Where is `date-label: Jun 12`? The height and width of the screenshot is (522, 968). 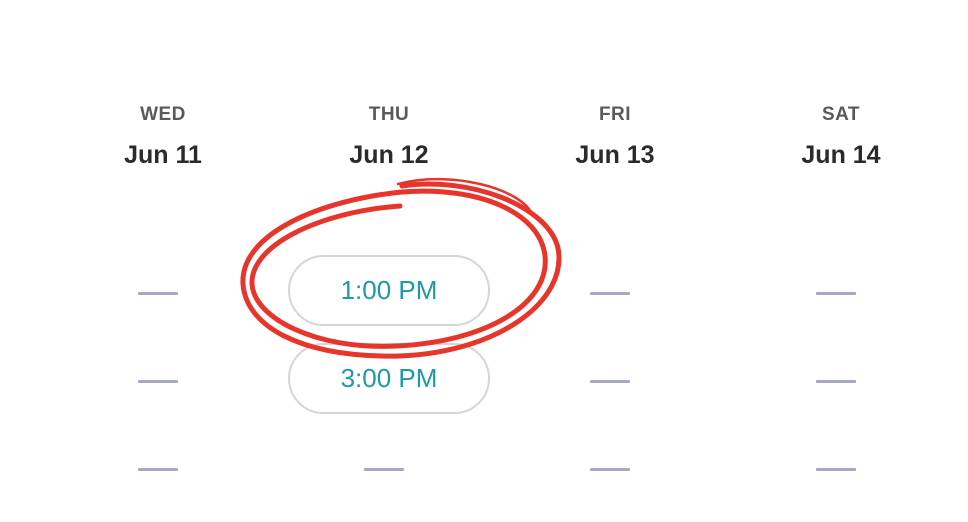 date-label: Jun 12 is located at coordinates (389, 155).